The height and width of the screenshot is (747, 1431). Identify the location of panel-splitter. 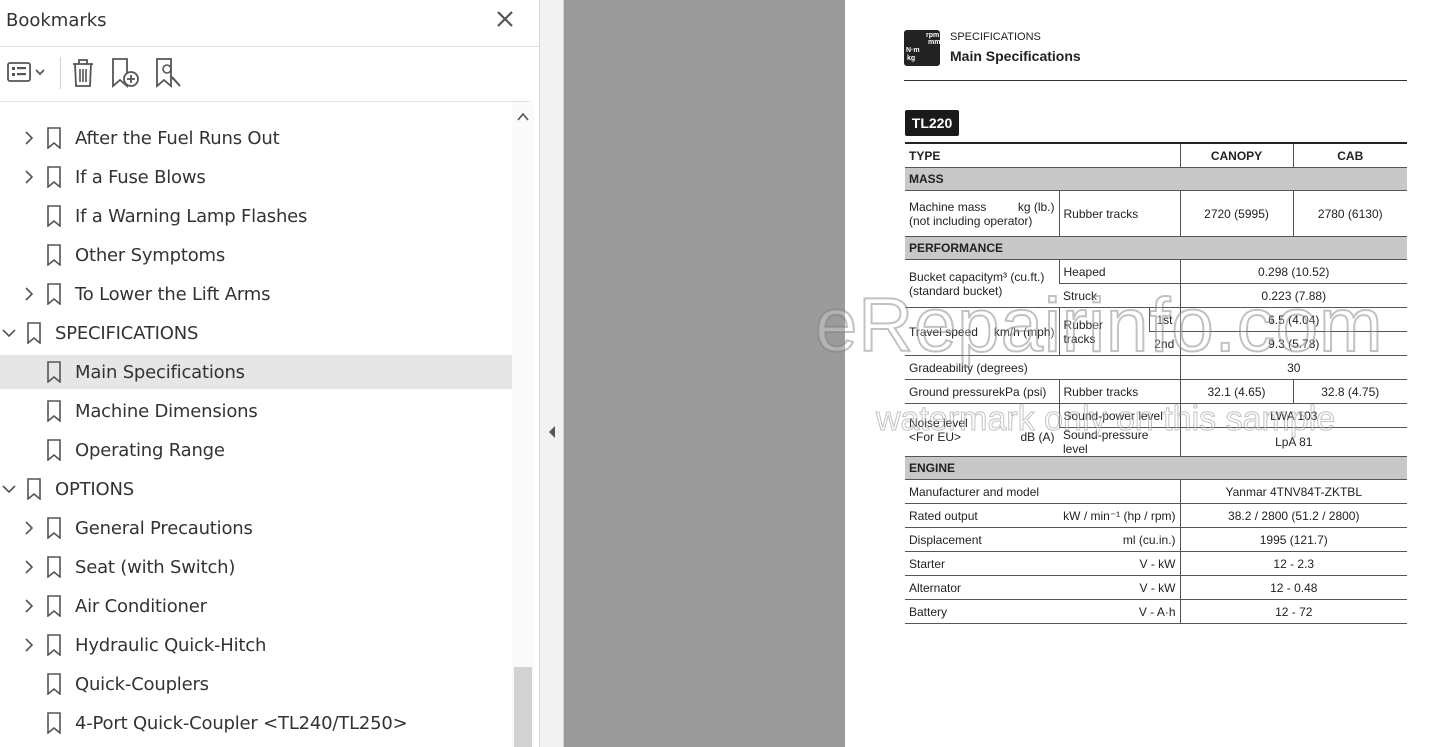
(552, 373).